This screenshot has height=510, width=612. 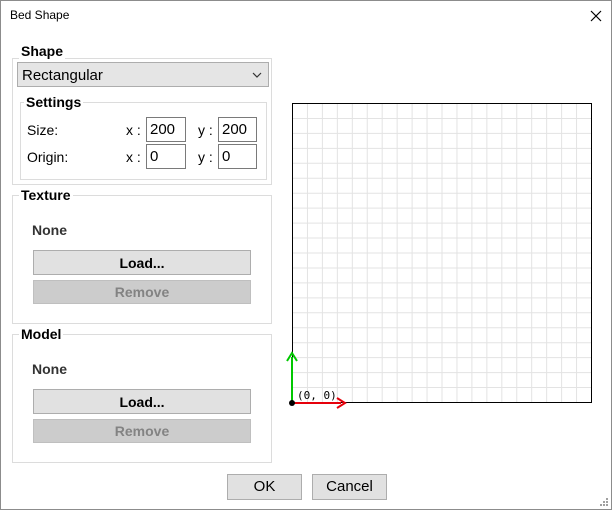 I want to click on shape-group-title: Shape, so click(x=42, y=51).